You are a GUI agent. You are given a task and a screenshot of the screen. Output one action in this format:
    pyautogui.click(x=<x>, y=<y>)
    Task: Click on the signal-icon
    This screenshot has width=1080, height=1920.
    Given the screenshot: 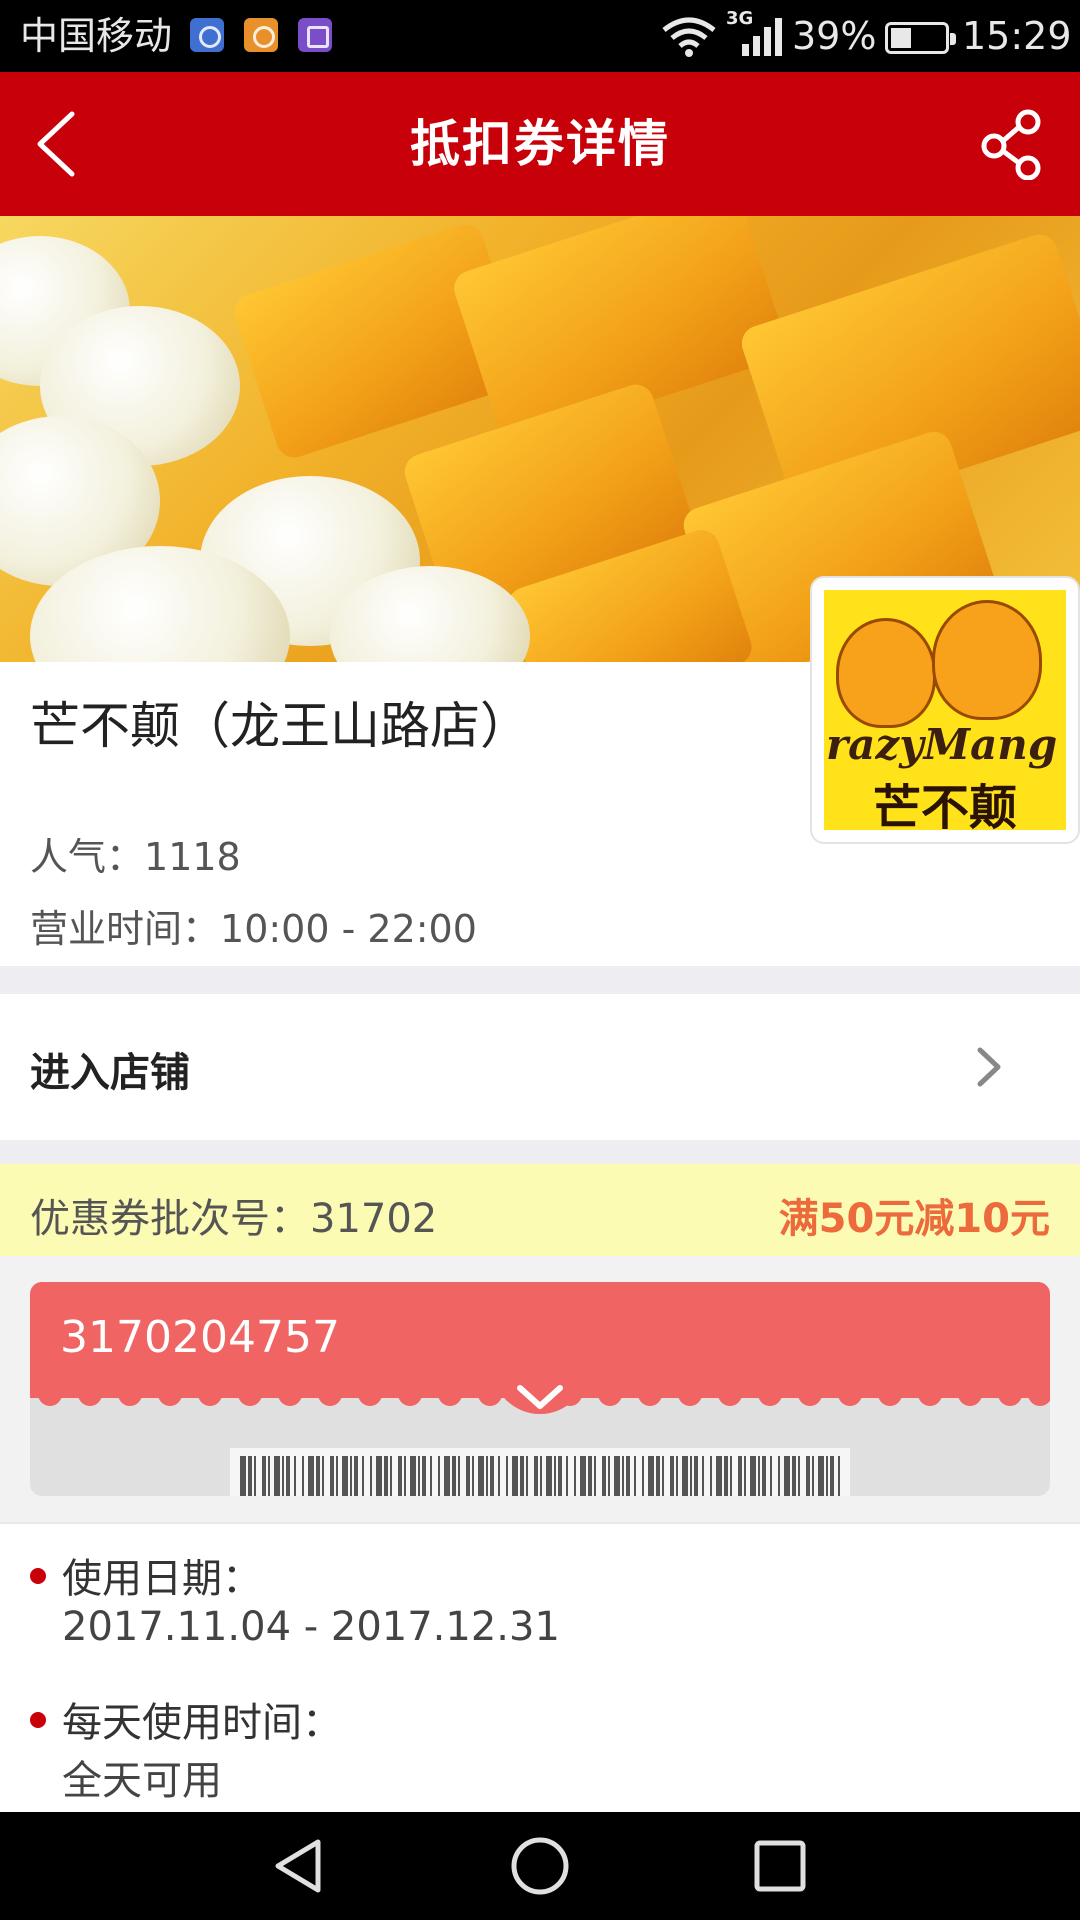 What is the action you would take?
    pyautogui.click(x=762, y=37)
    